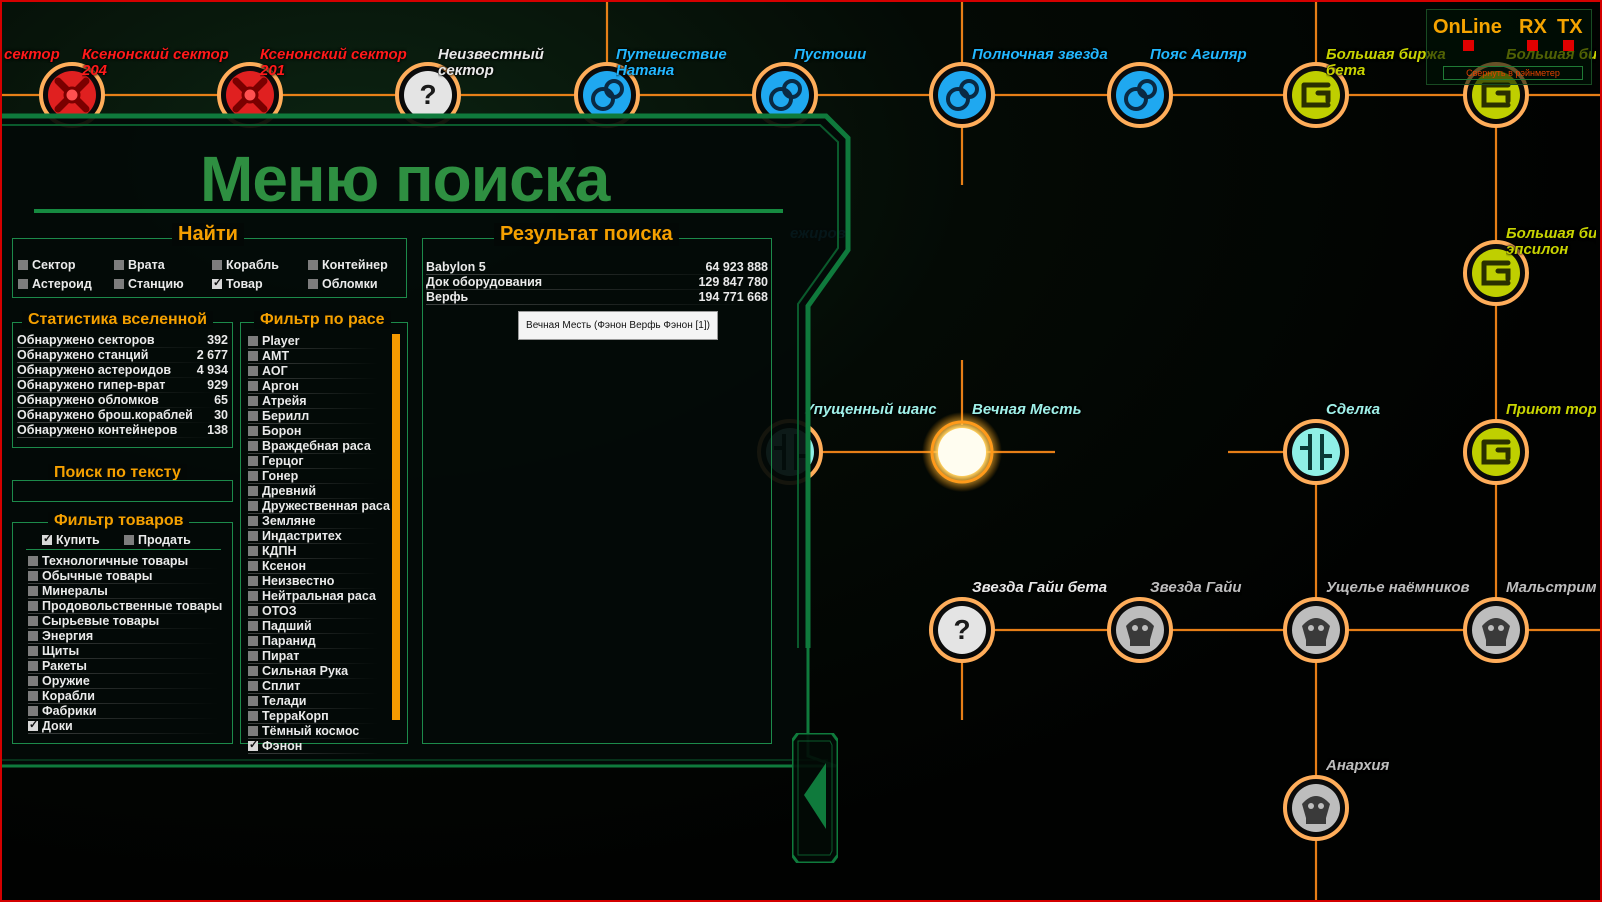  What do you see at coordinates (46, 265) in the screenshot?
I see `find-option-checkbox: Сектор` at bounding box center [46, 265].